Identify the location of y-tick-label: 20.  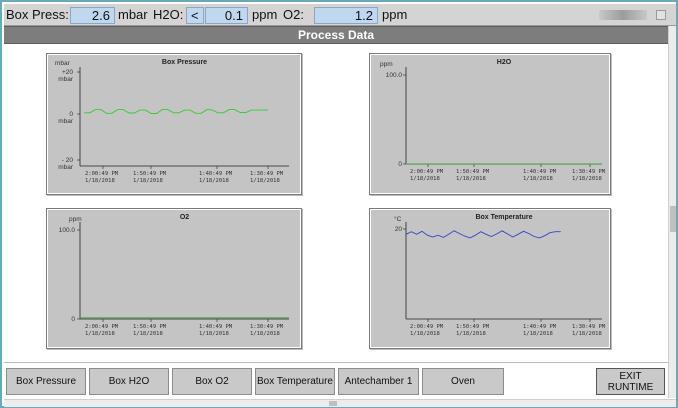
(399, 229).